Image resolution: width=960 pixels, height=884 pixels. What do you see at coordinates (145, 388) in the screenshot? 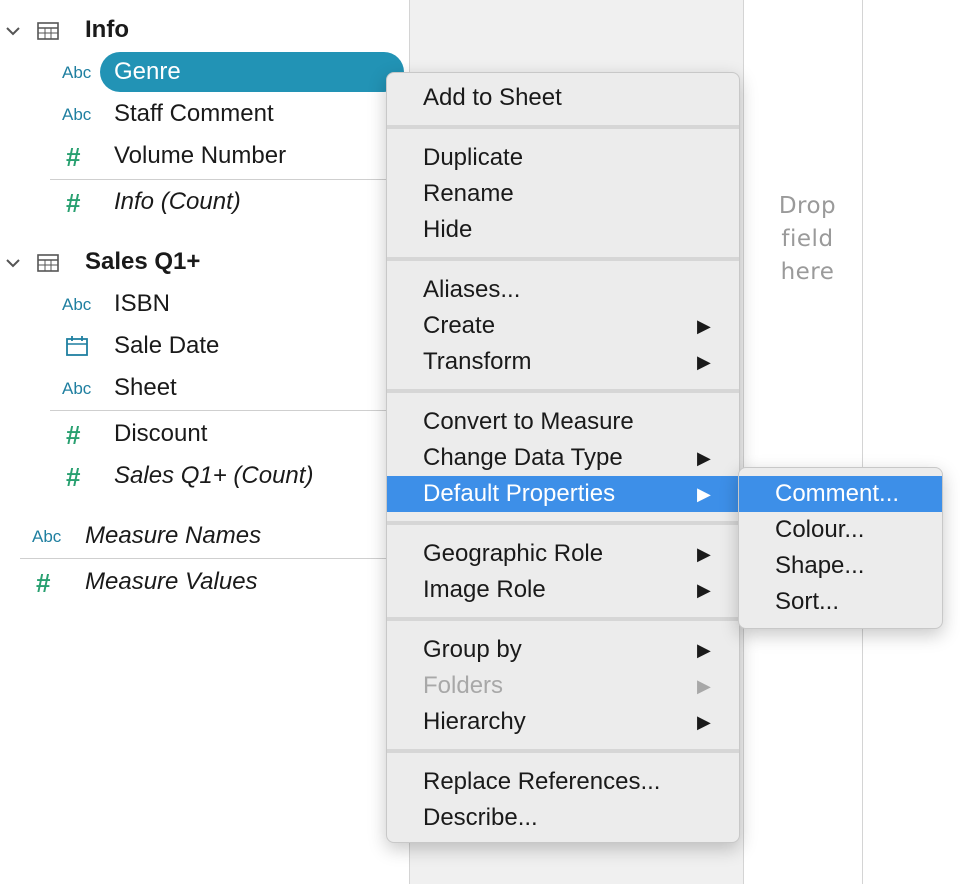
I see `field-sheet: Sheet` at bounding box center [145, 388].